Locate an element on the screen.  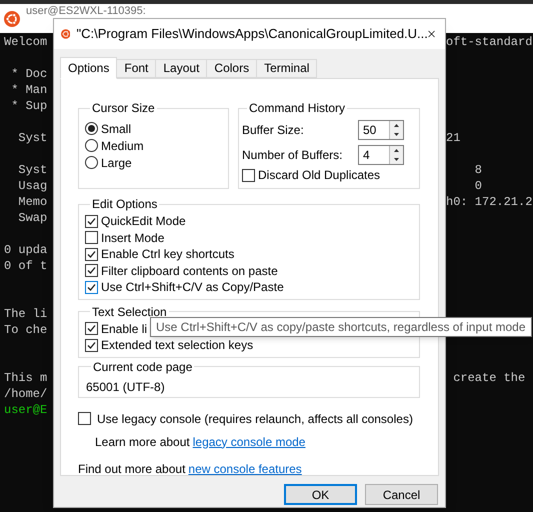
info-text: Learn more about is located at coordinates (142, 442).